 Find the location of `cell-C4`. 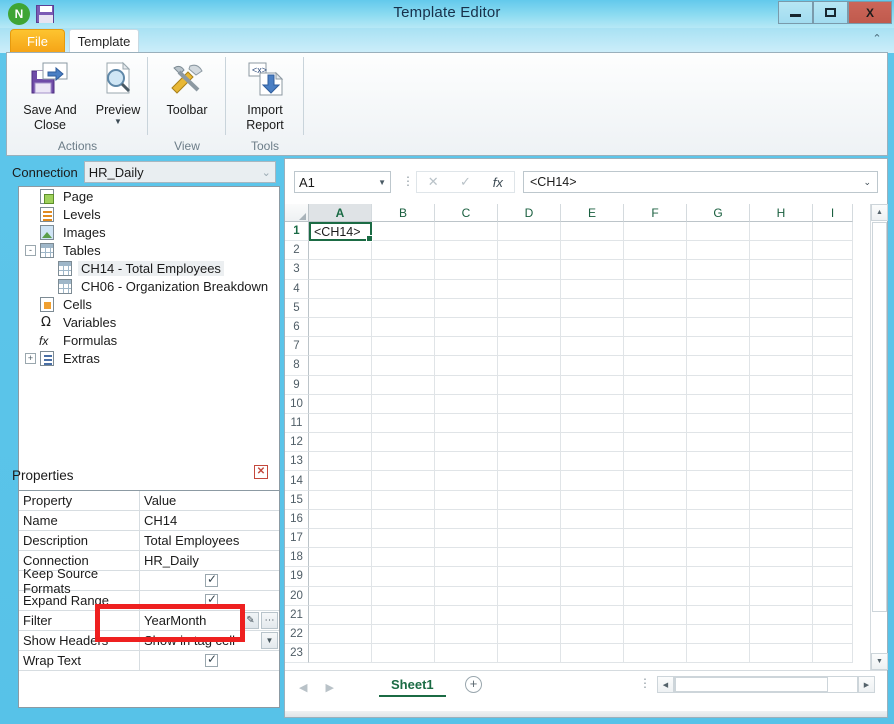

cell-C4 is located at coordinates (466, 289).